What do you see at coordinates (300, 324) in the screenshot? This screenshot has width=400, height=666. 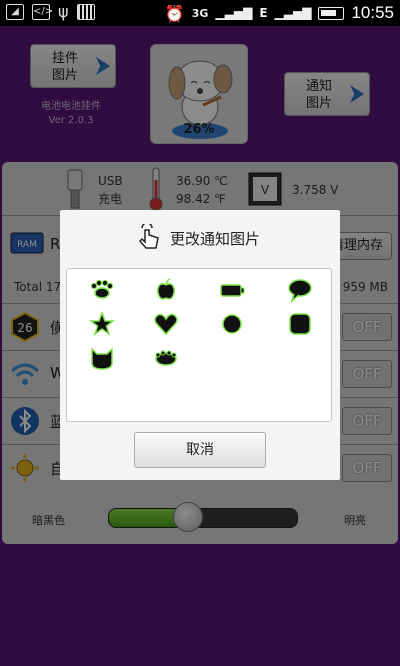 I see `rounded-square-icon` at bounding box center [300, 324].